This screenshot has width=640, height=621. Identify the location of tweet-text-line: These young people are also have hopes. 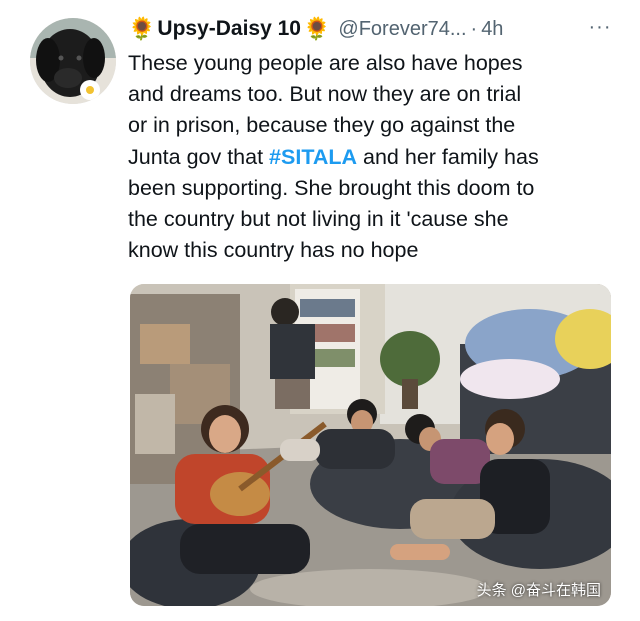
(325, 63).